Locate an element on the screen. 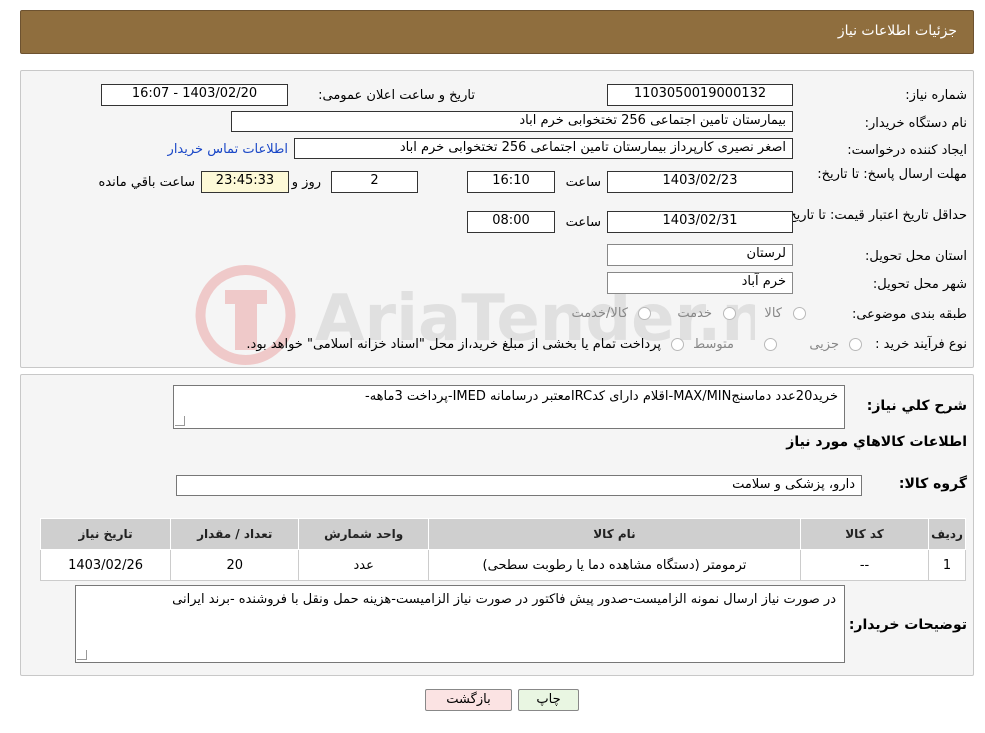 The width and height of the screenshot is (985, 733). requester-label: ایجاد کننده درخواست: is located at coordinates (907, 150).